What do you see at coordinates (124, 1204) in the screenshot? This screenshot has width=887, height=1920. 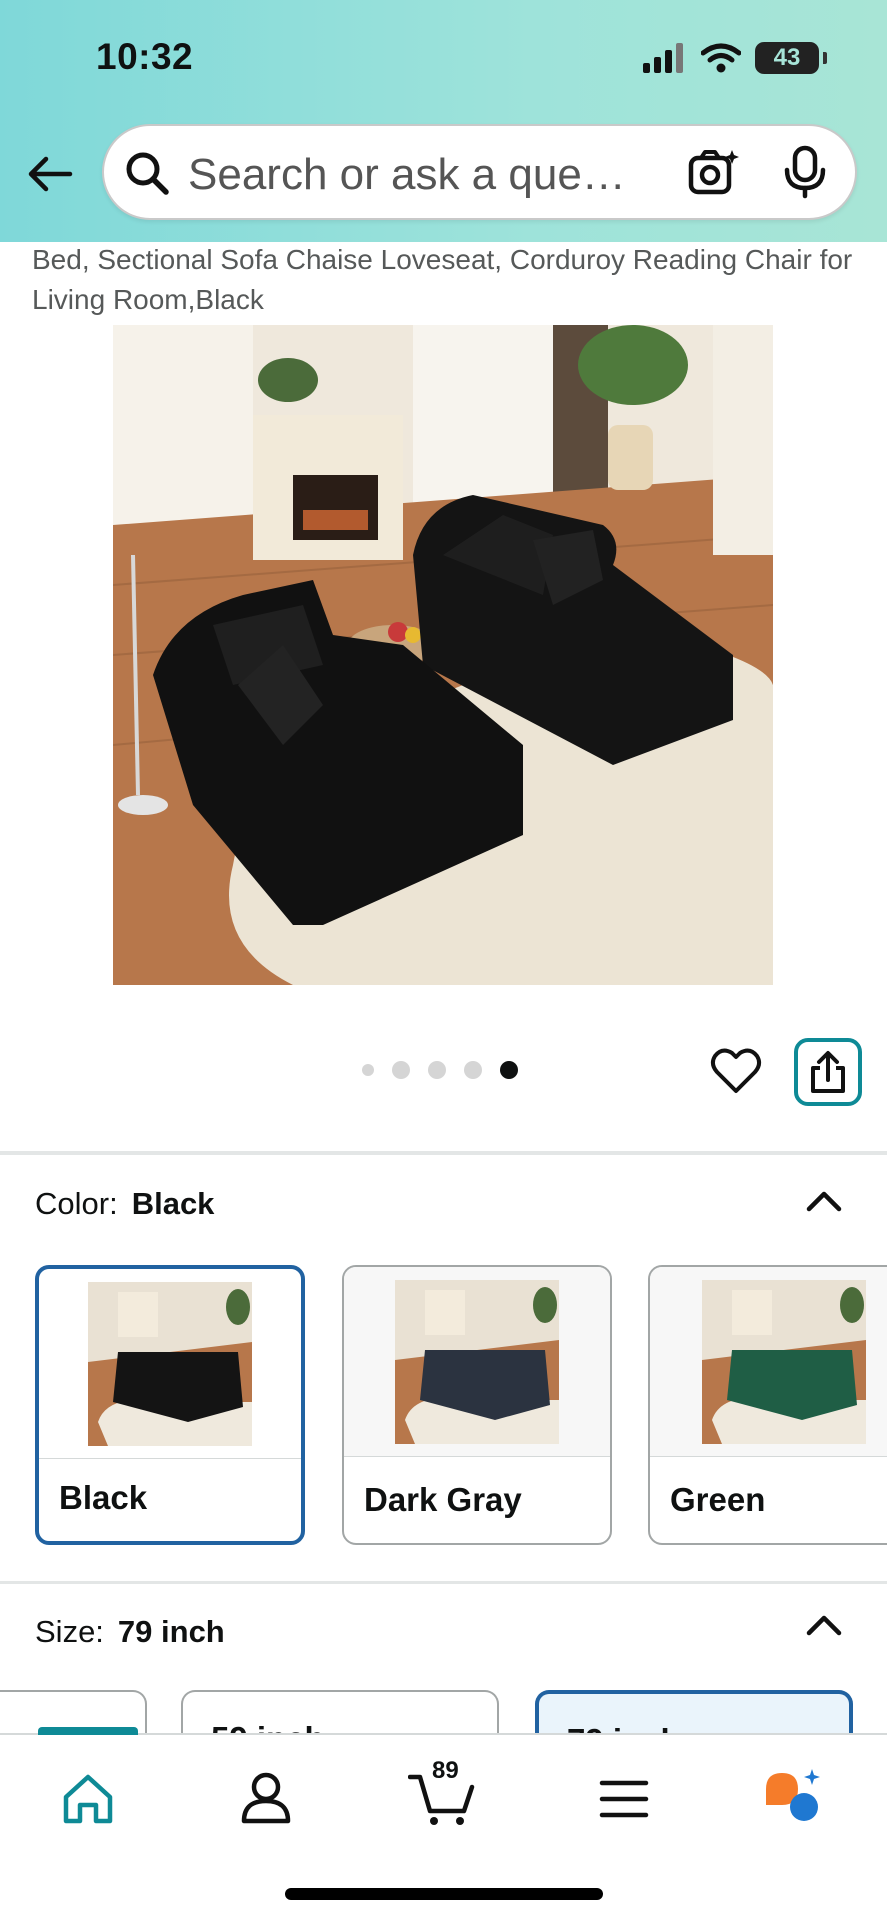 I see `color-label: Color: Black` at bounding box center [124, 1204].